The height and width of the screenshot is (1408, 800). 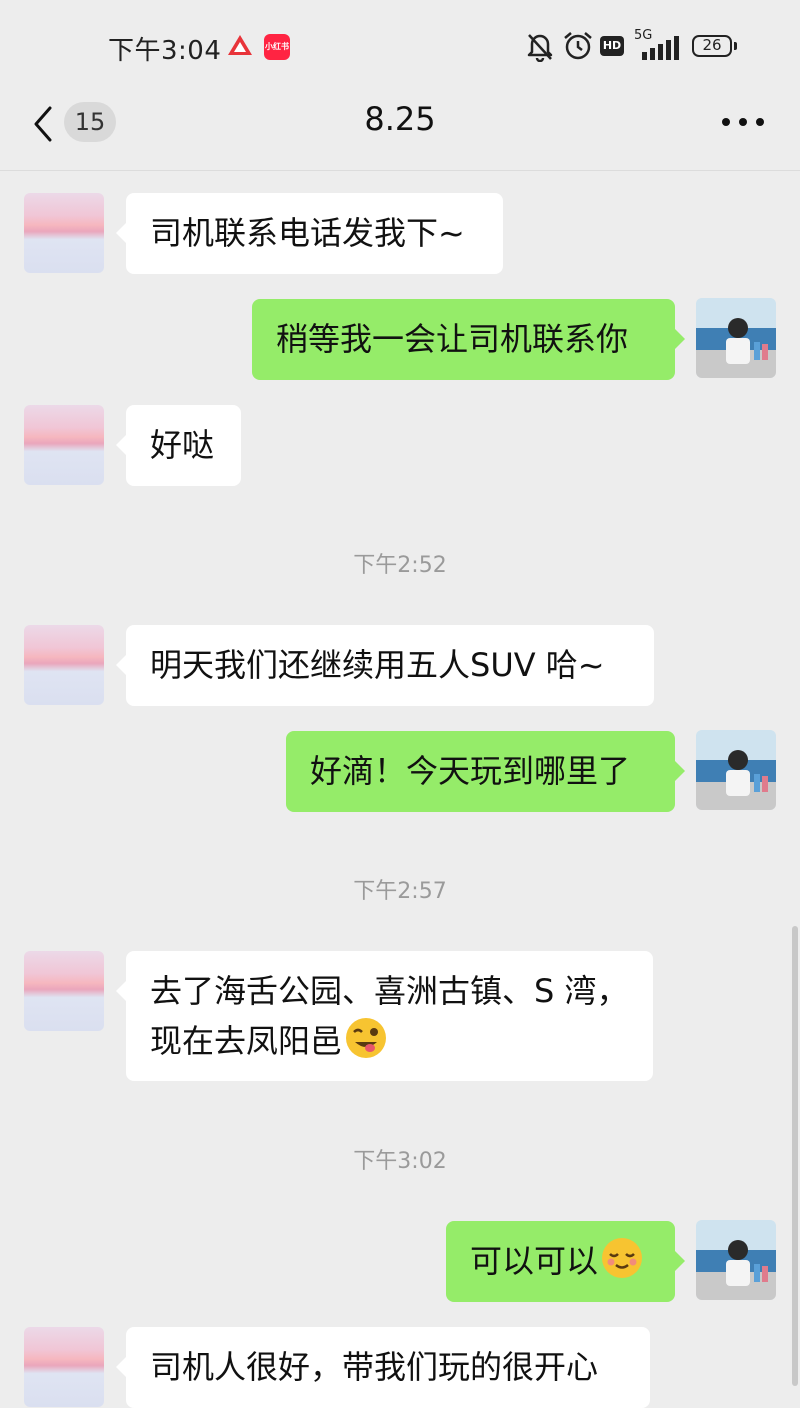 I want to click on status-bar: 下午3:04 小红书 HD 5G 26, so click(x=400, y=46).